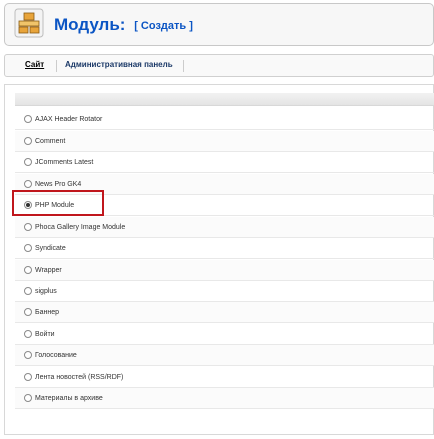 The width and height of the screenshot is (434, 439). I want to click on page-title-text: Модуль:, so click(90, 24).